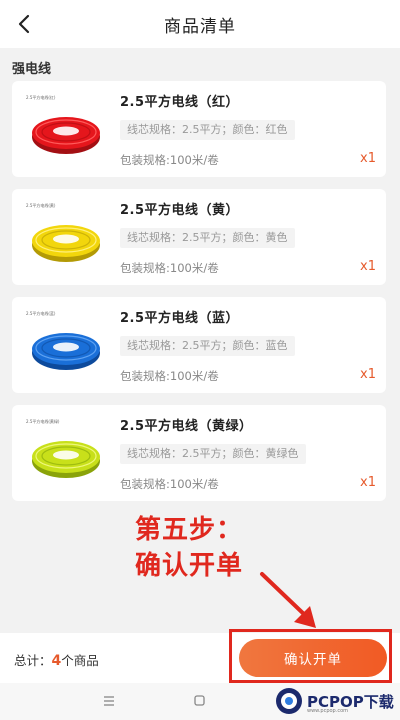  What do you see at coordinates (213, 454) in the screenshot?
I see `spec-tag: 线芯规格：2.5平方；颜色：黄绿色` at bounding box center [213, 454].